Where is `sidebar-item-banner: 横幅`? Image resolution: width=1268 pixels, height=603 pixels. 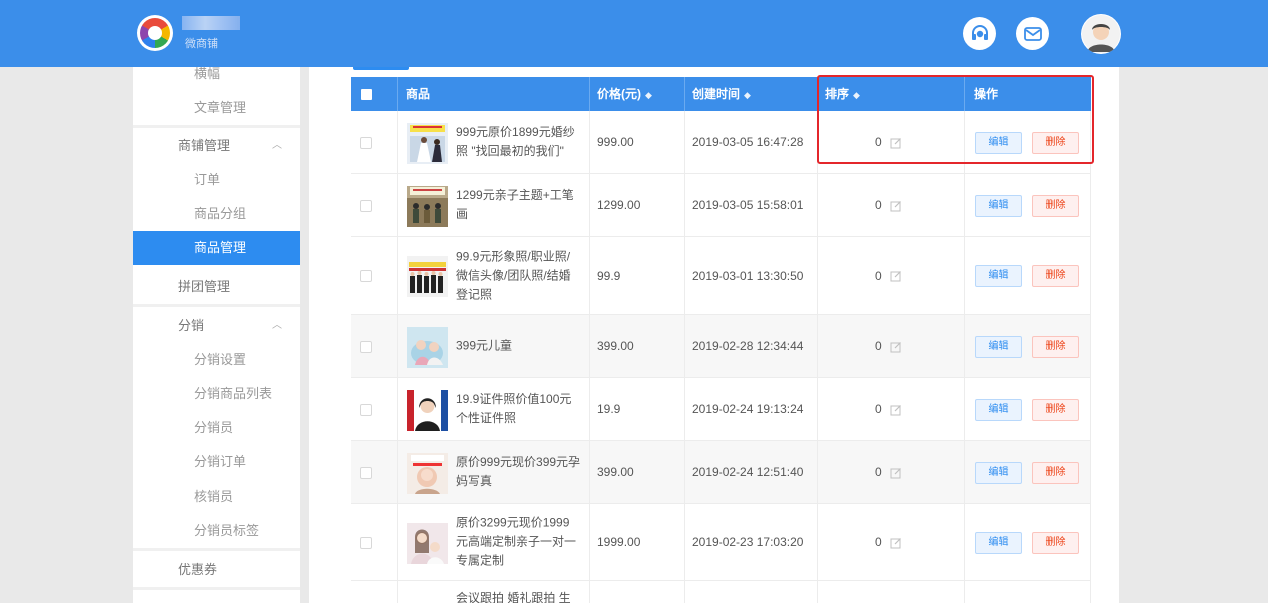
sidebar-item-banner: 横幅 is located at coordinates (216, 79).